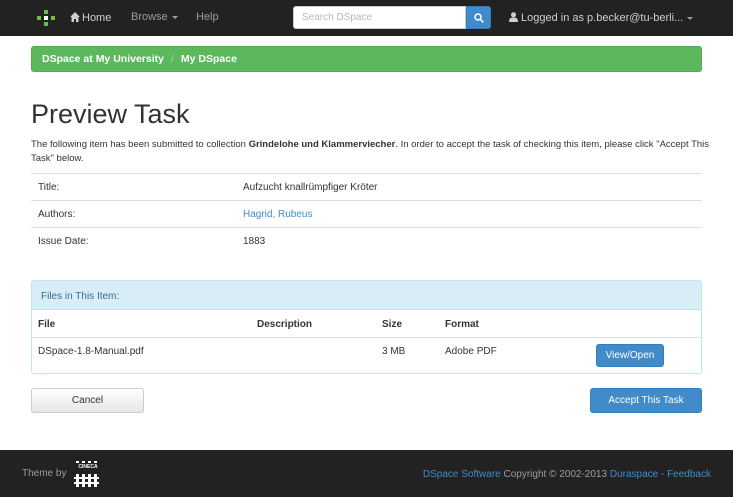 This screenshot has width=733, height=497. Describe the element at coordinates (75, 17) in the screenshot. I see `home-icon` at that location.